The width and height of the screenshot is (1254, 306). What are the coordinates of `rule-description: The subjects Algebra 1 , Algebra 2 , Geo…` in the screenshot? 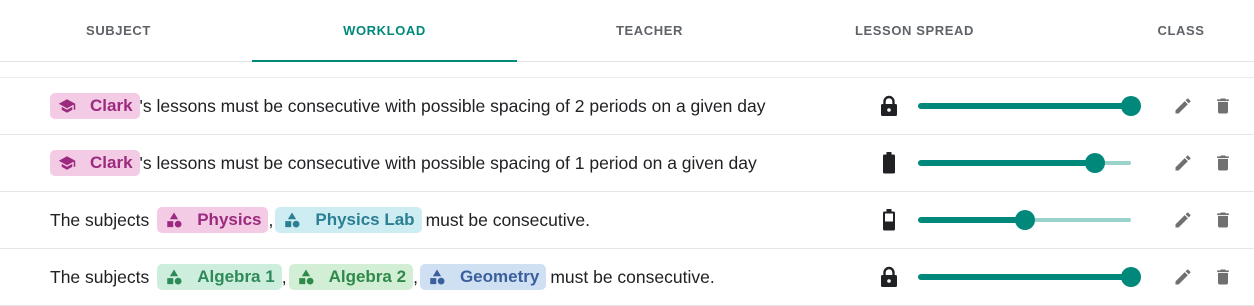 It's located at (382, 277).